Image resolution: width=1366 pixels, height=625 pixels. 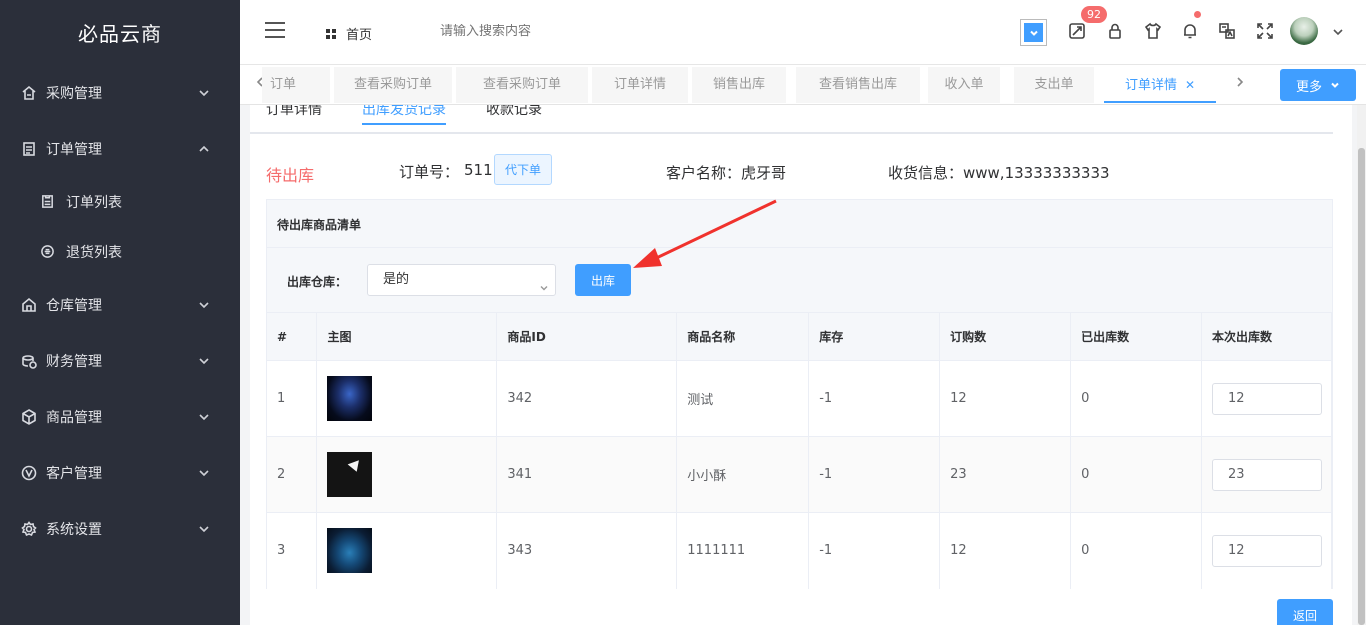 I want to click on column-header: 已出库数, so click(x=1136, y=336).